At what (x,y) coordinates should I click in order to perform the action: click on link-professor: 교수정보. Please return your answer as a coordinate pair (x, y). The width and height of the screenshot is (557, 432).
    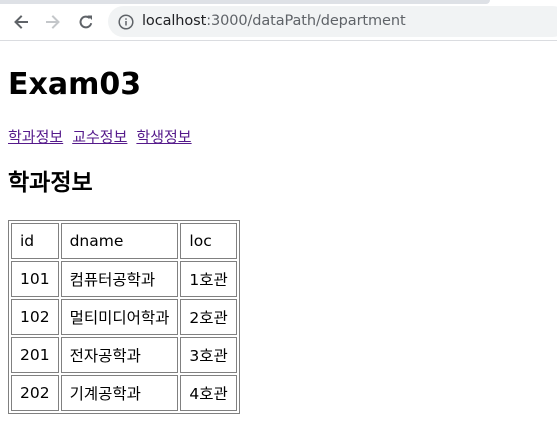
    Looking at the image, I should click on (99, 137).